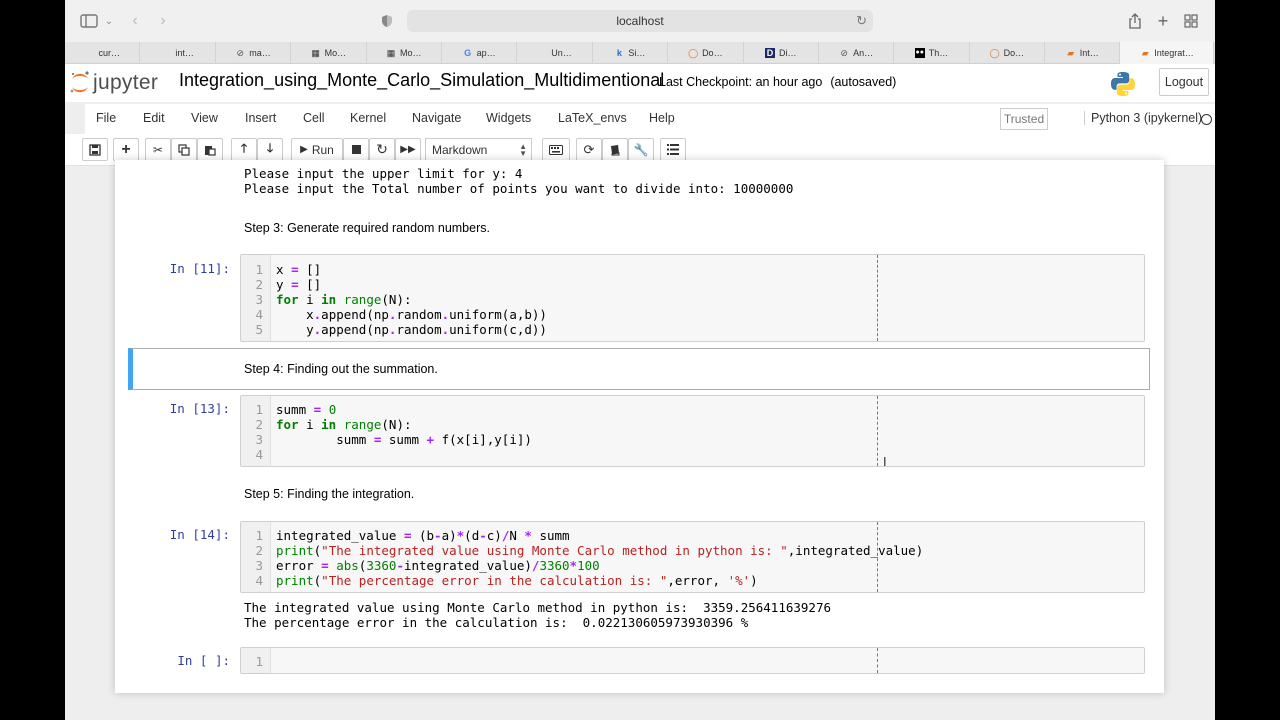 Image resolution: width=1280 pixels, height=720 pixels. Describe the element at coordinates (1163, 21) in the screenshot. I see `new-tab-icon: +` at that location.